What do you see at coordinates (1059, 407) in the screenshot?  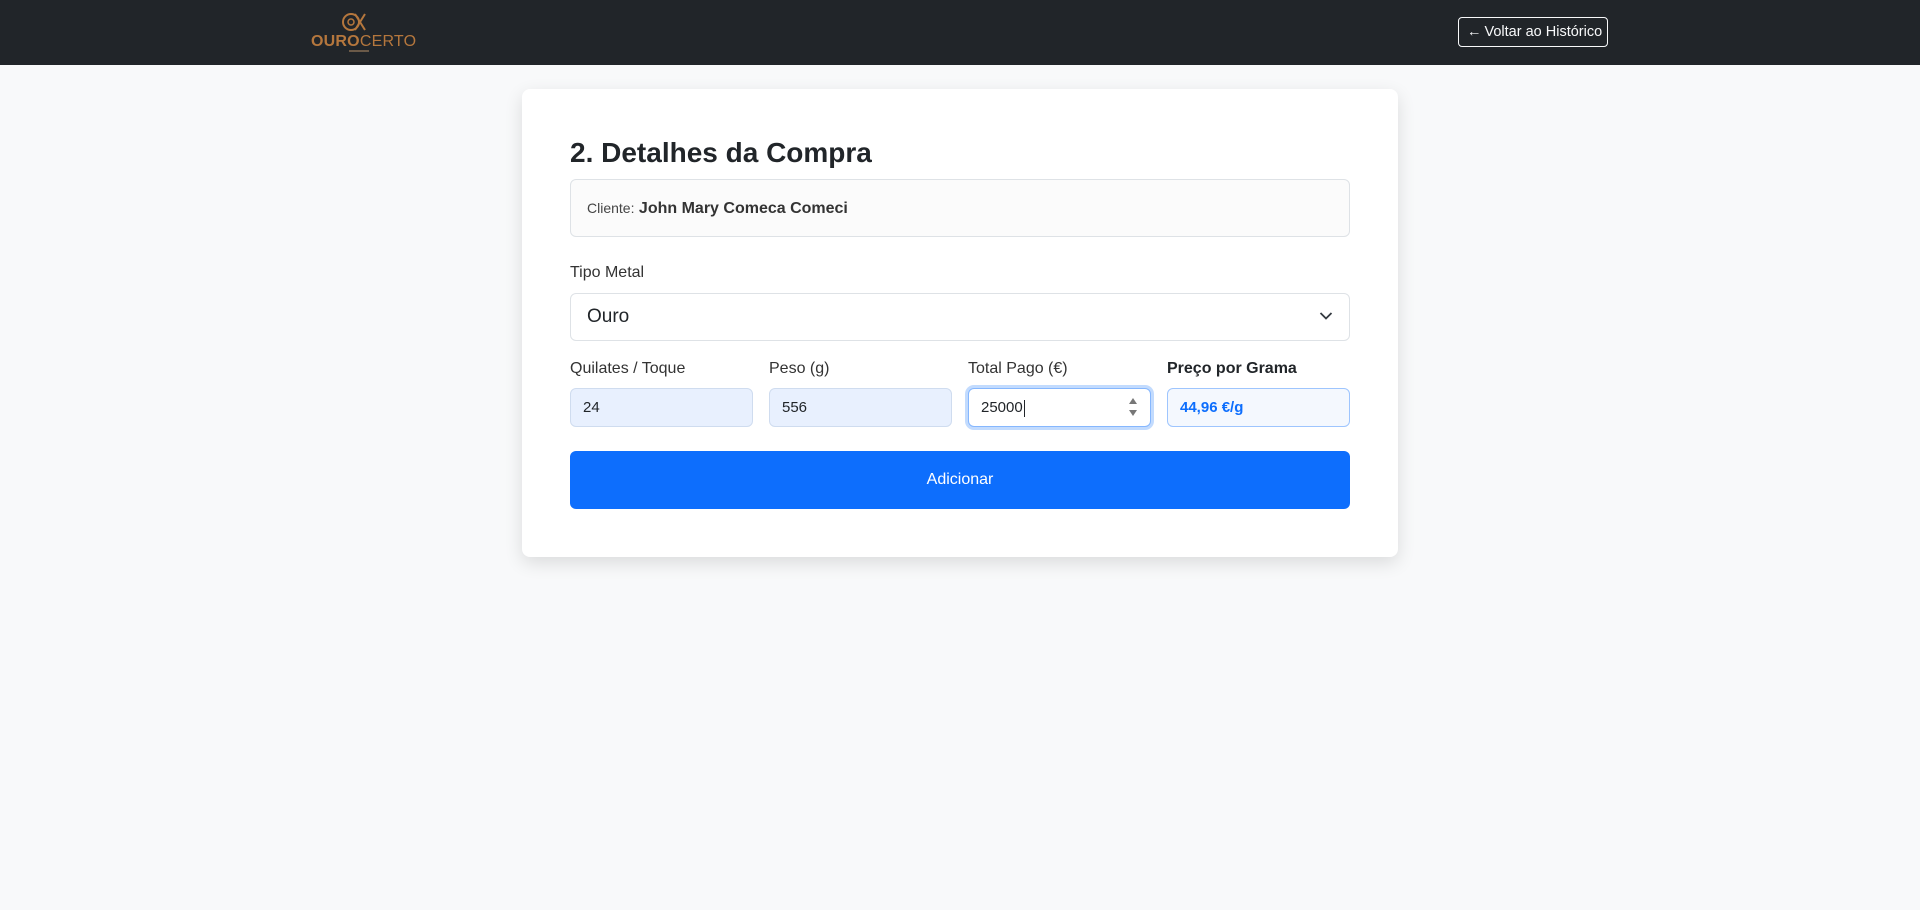 I see `total-paid-input: 25000` at bounding box center [1059, 407].